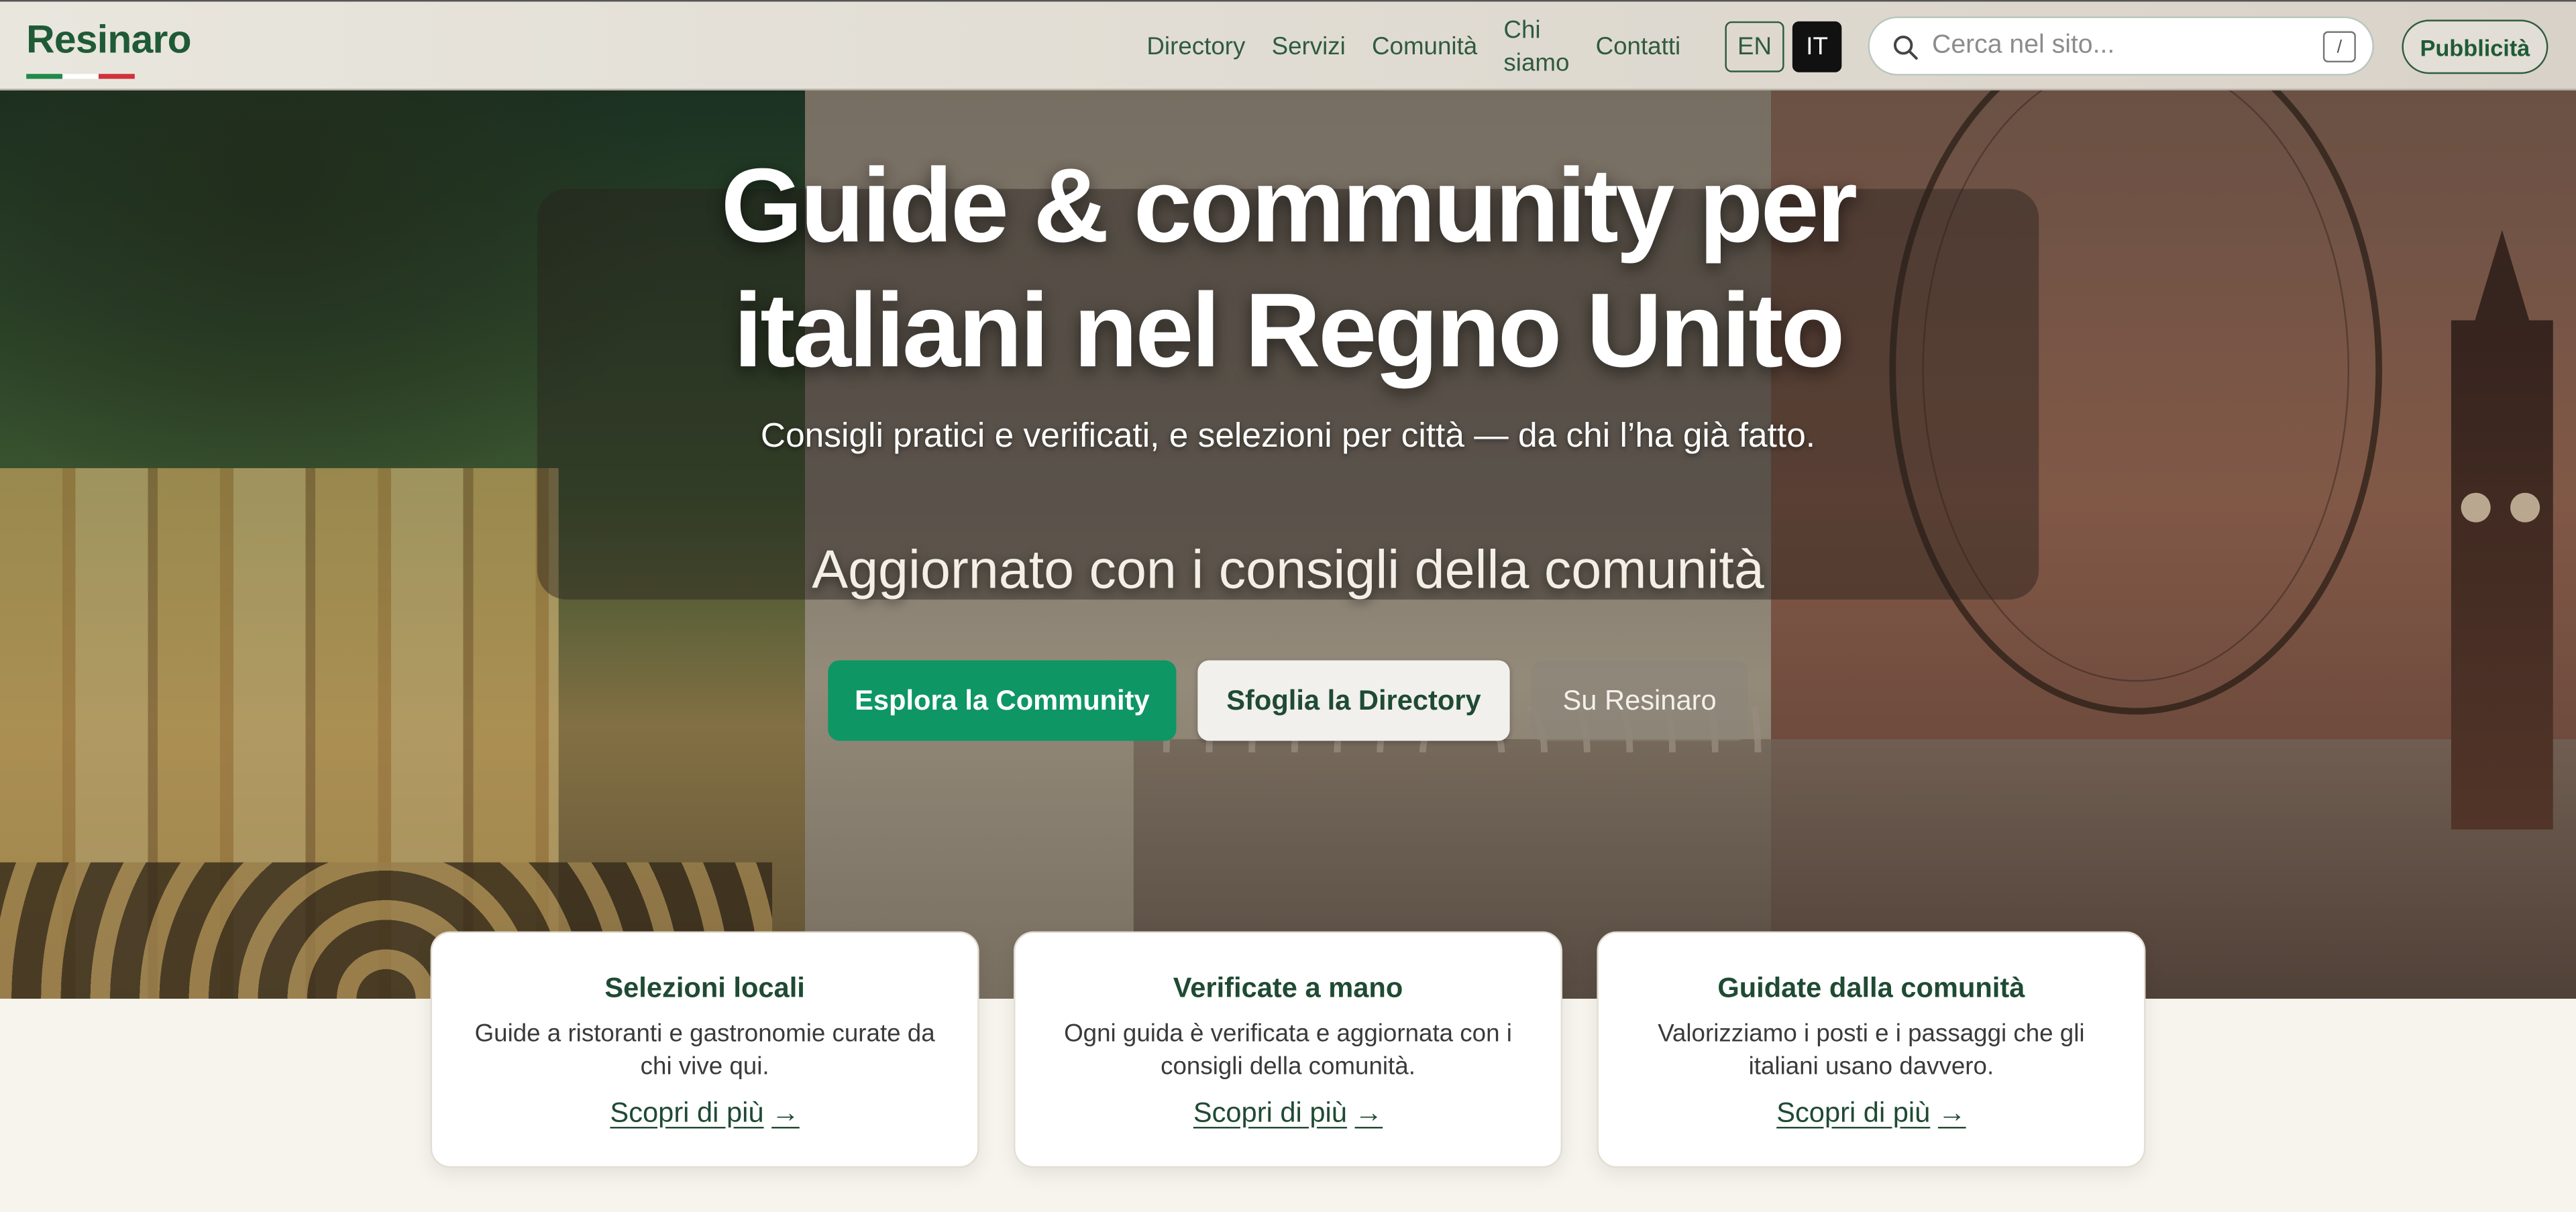  I want to click on card-title: Verificate a mano, so click(1288, 988).